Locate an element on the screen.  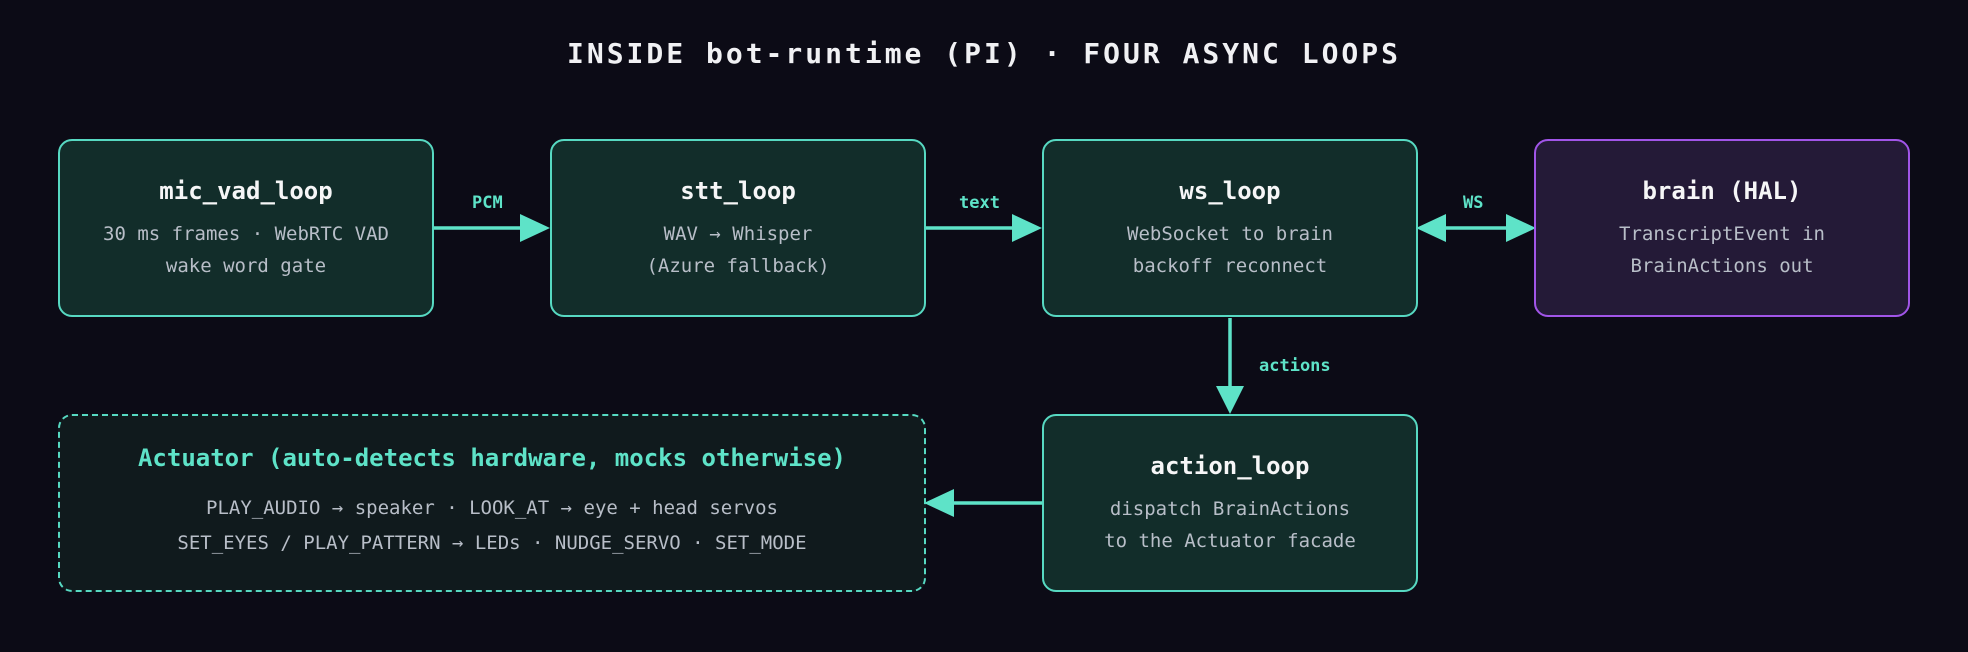
edge-label-ws: WS is located at coordinates (1473, 203).